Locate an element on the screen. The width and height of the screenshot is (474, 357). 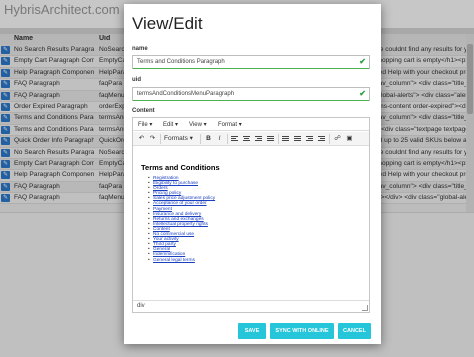
dialog-title: View/Edit is located at coordinates (167, 23).